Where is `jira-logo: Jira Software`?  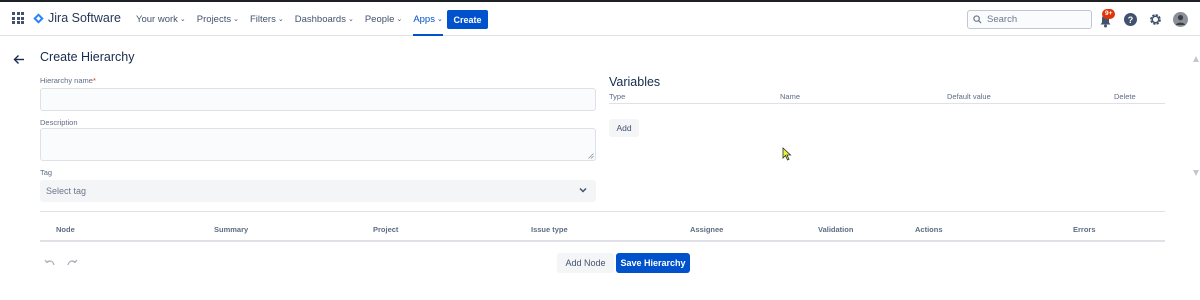
jira-logo: Jira Software is located at coordinates (77, 18).